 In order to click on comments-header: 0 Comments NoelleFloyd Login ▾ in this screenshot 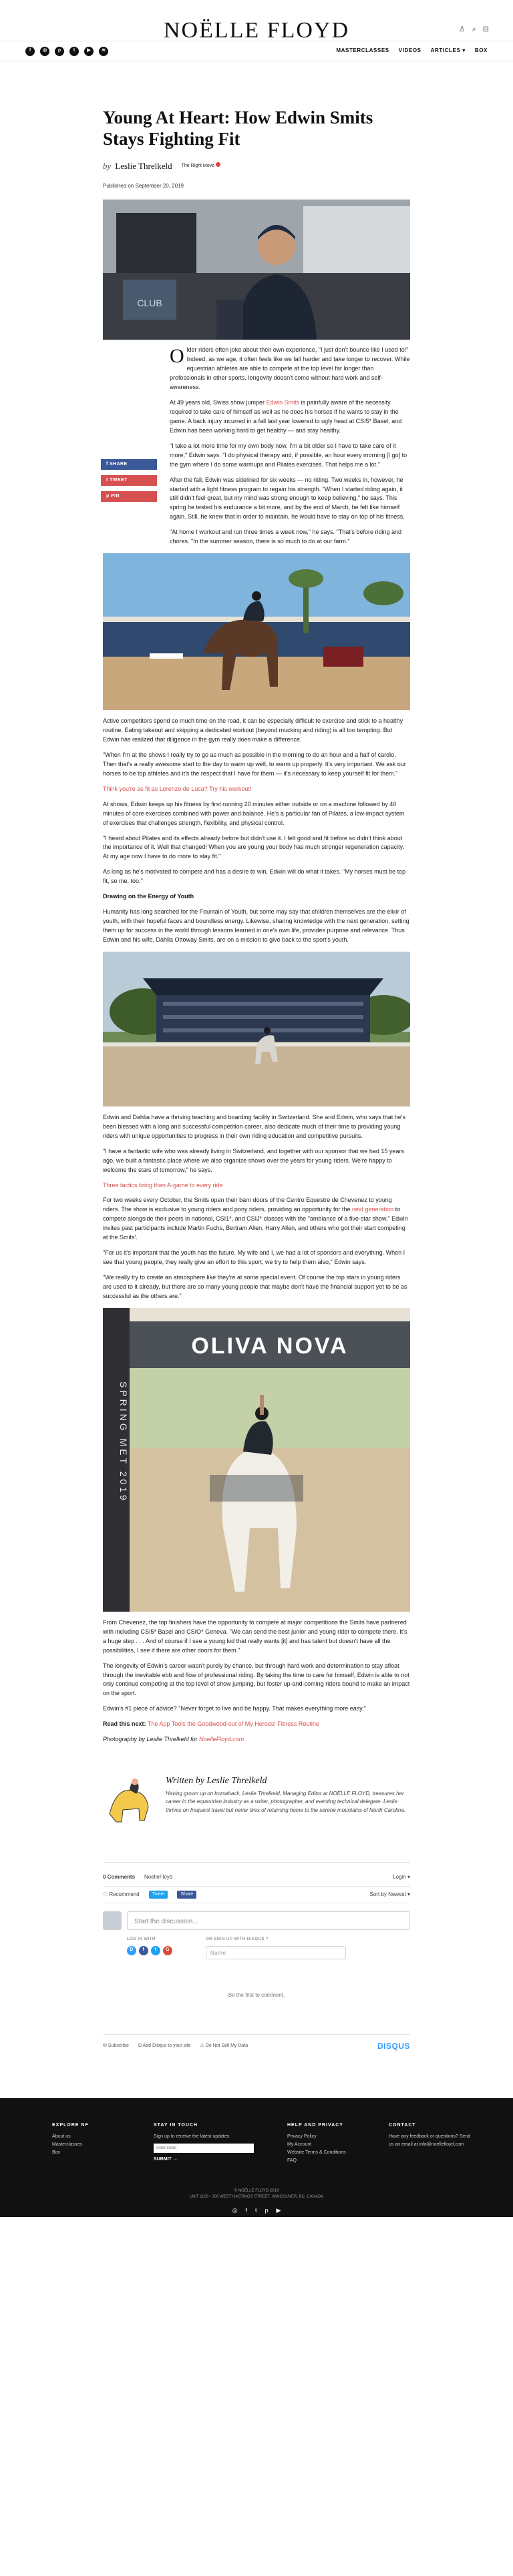, I will do `click(256, 1878)`.